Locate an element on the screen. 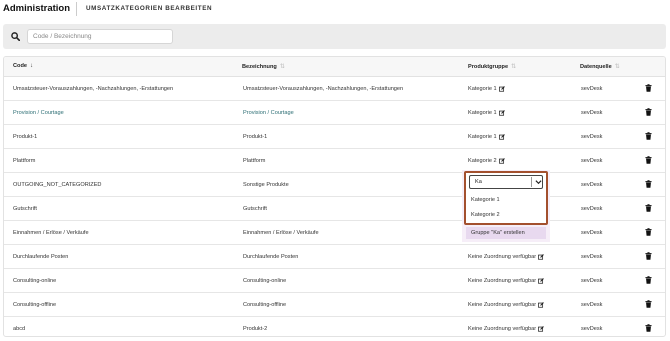 Image resolution: width=670 pixels, height=341 pixels. cell-bezeichnung: Produkt-2 is located at coordinates (255, 329).